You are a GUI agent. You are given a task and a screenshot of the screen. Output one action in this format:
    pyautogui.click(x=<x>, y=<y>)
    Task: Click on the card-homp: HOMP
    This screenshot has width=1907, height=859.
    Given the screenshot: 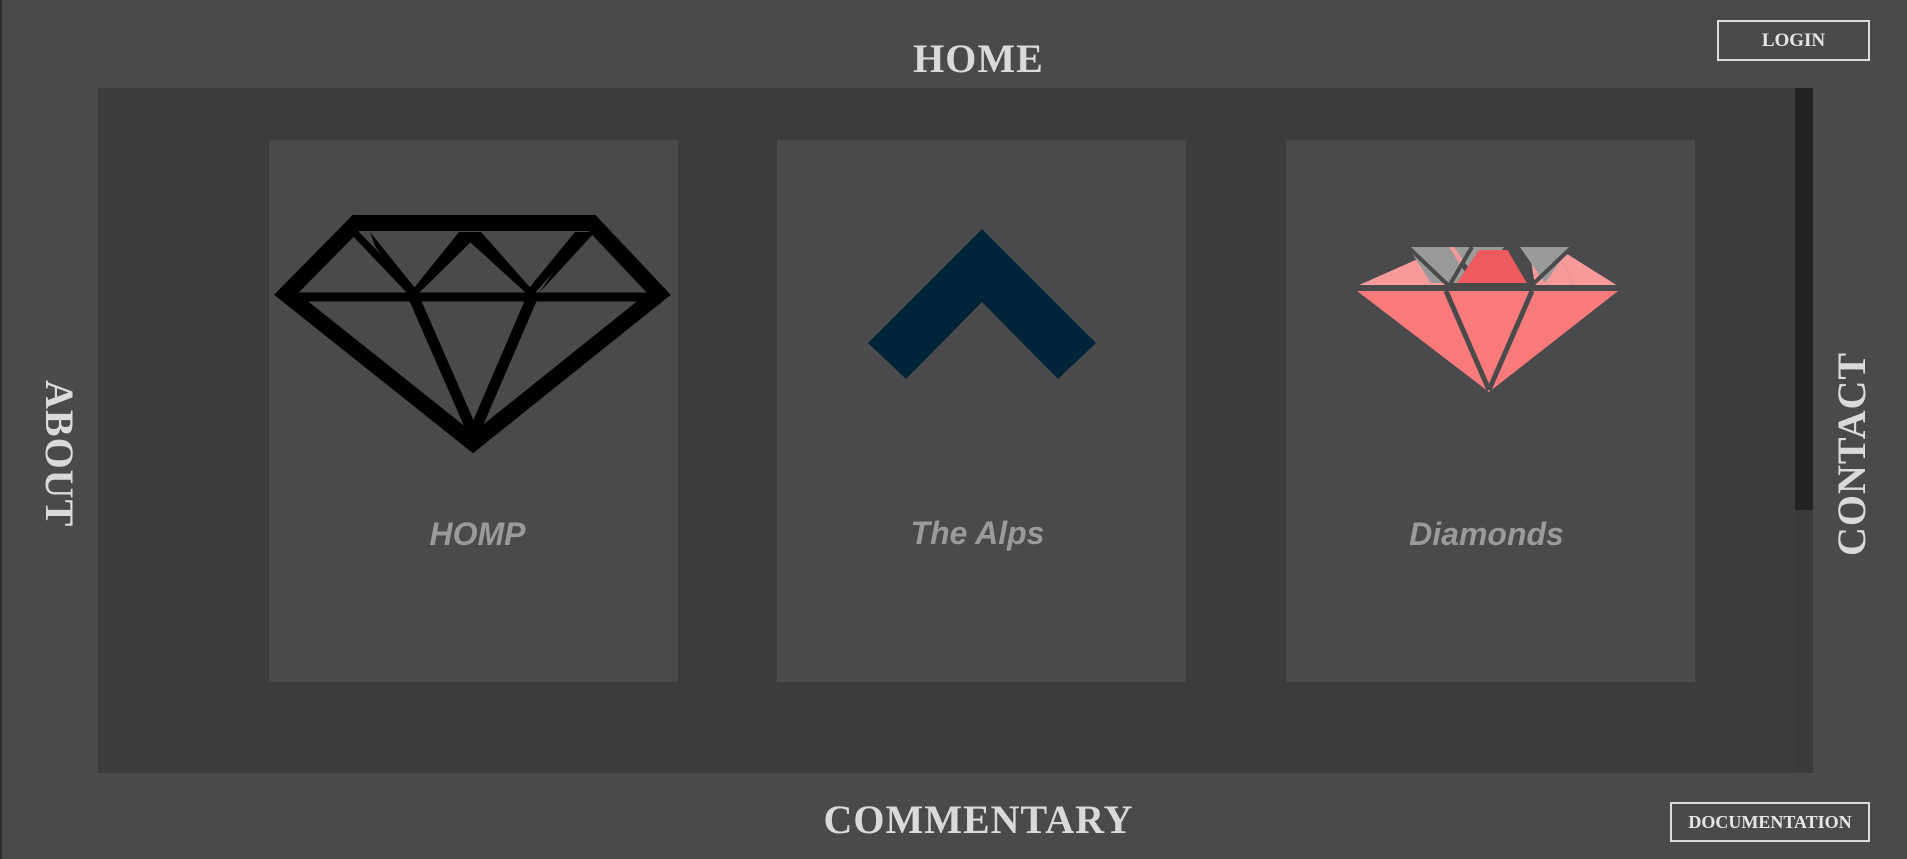 What is the action you would take?
    pyautogui.click(x=473, y=411)
    